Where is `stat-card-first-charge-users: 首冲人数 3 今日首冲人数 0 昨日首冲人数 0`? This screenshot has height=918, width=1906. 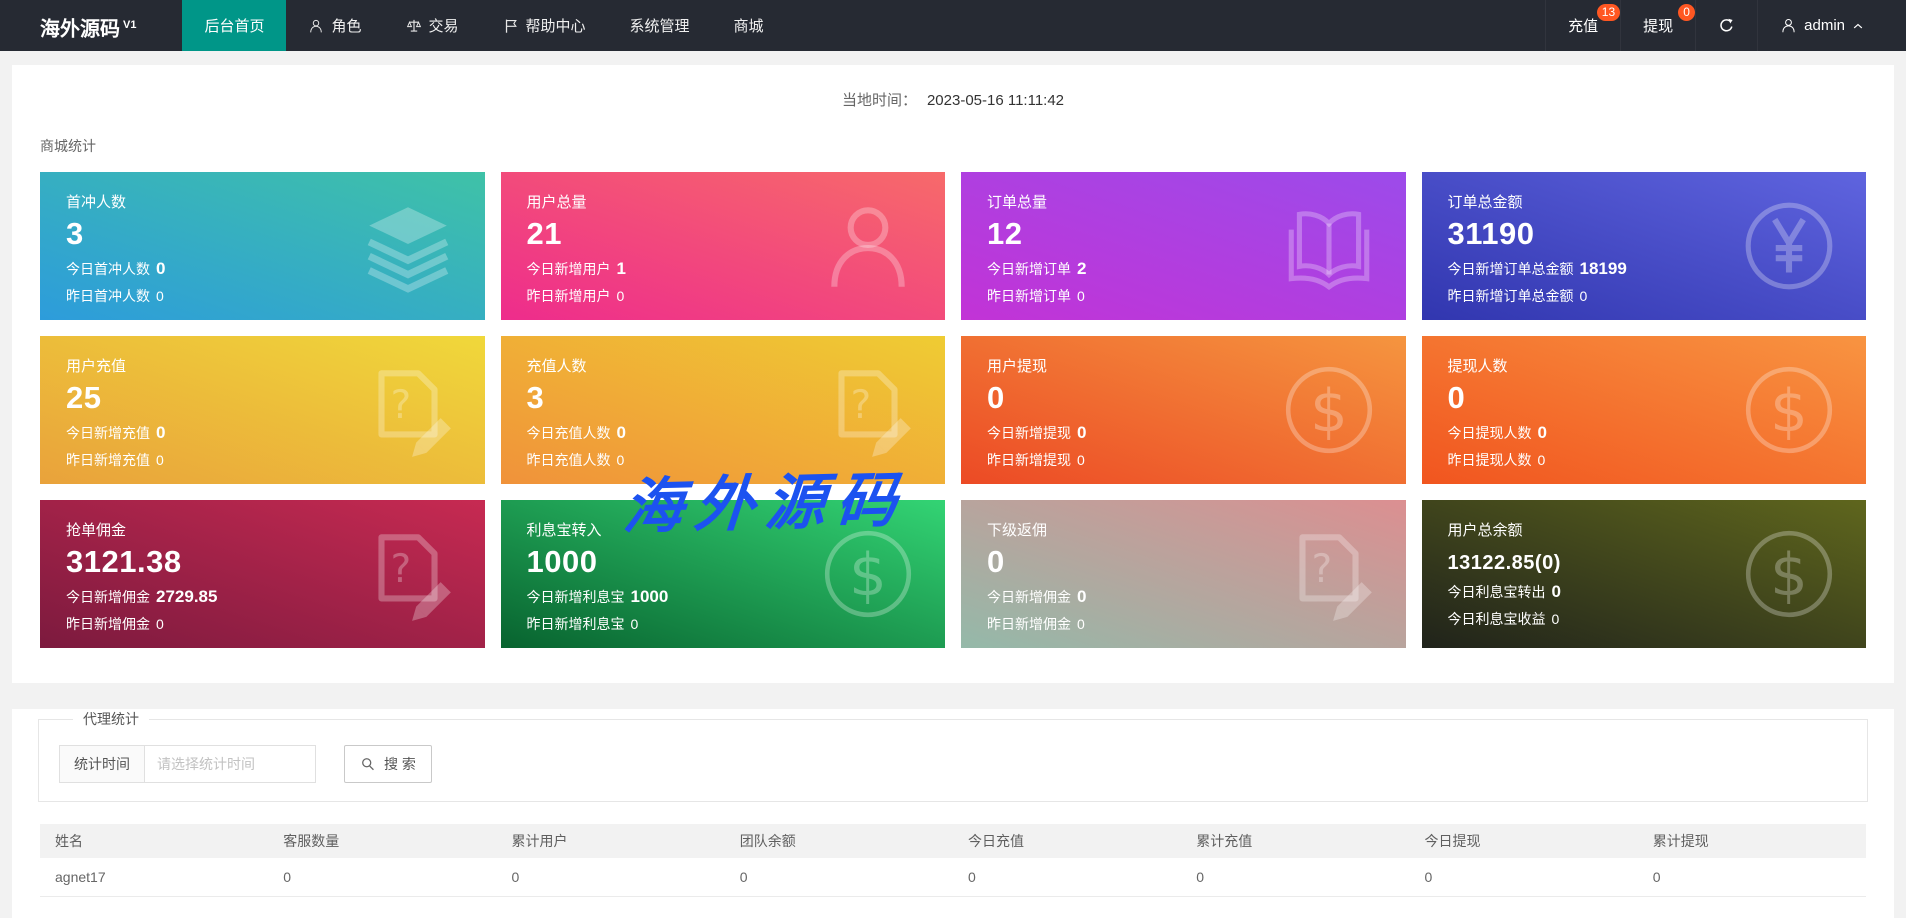 stat-card-first-charge-users: 首冲人数 3 今日首冲人数 0 昨日首冲人数 0 is located at coordinates (262, 246).